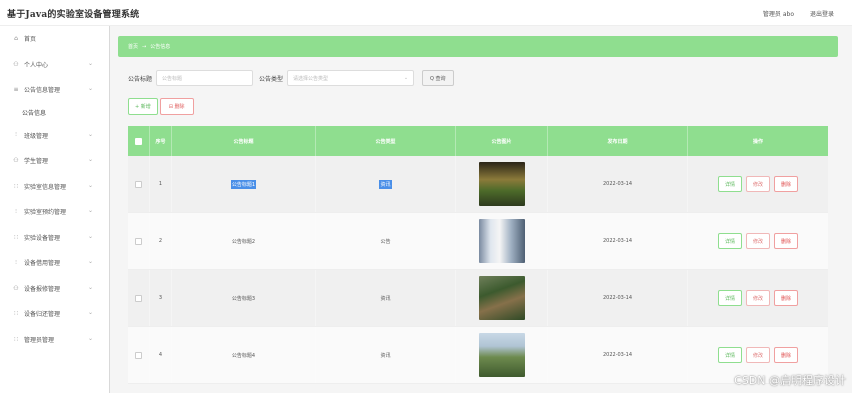 The height and width of the screenshot is (393, 852). I want to click on row-checkbox-cell, so click(139, 241).